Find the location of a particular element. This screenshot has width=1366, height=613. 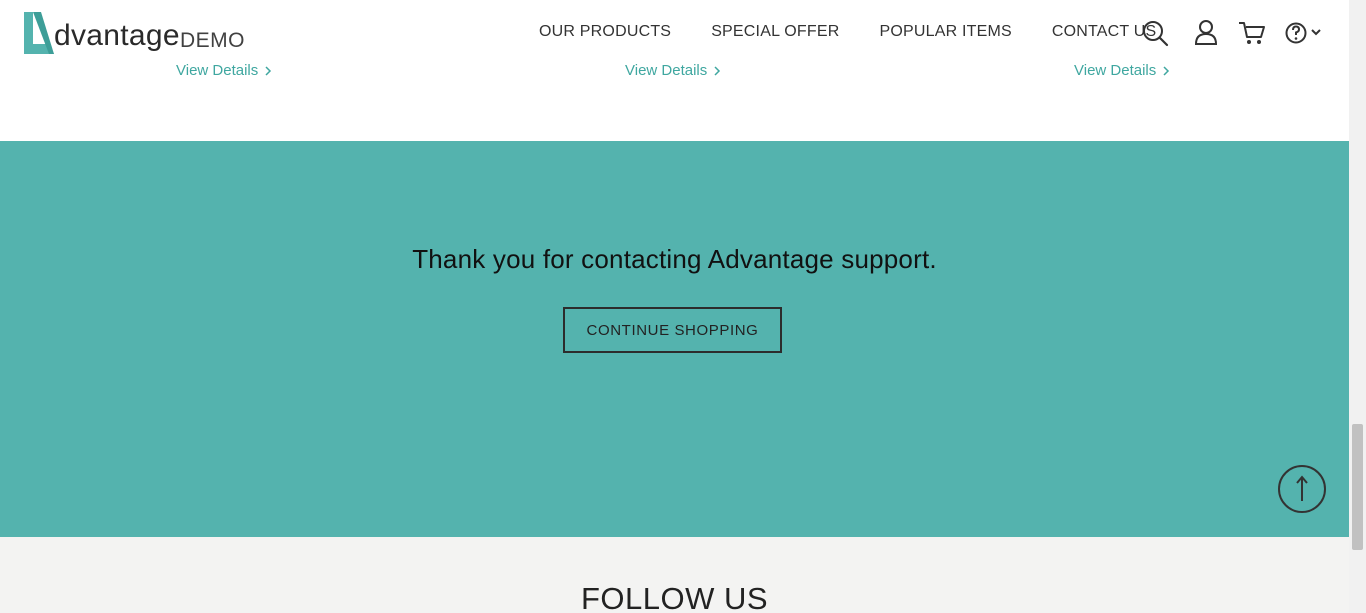

header-icons is located at coordinates (1234, 33).